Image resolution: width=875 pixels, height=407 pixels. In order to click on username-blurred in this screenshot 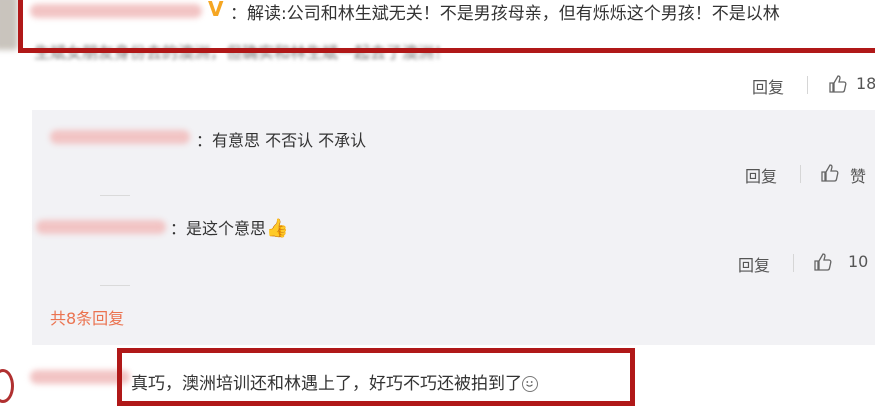, I will do `click(80, 377)`.